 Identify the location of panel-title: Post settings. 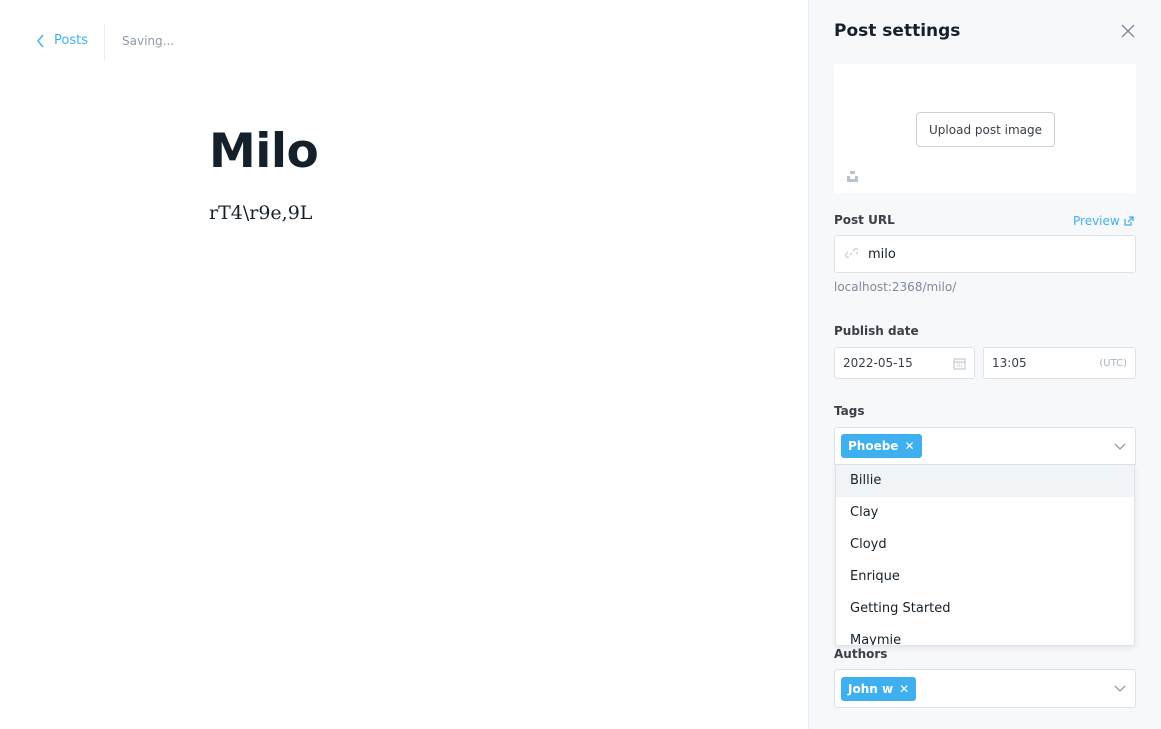
(897, 31).